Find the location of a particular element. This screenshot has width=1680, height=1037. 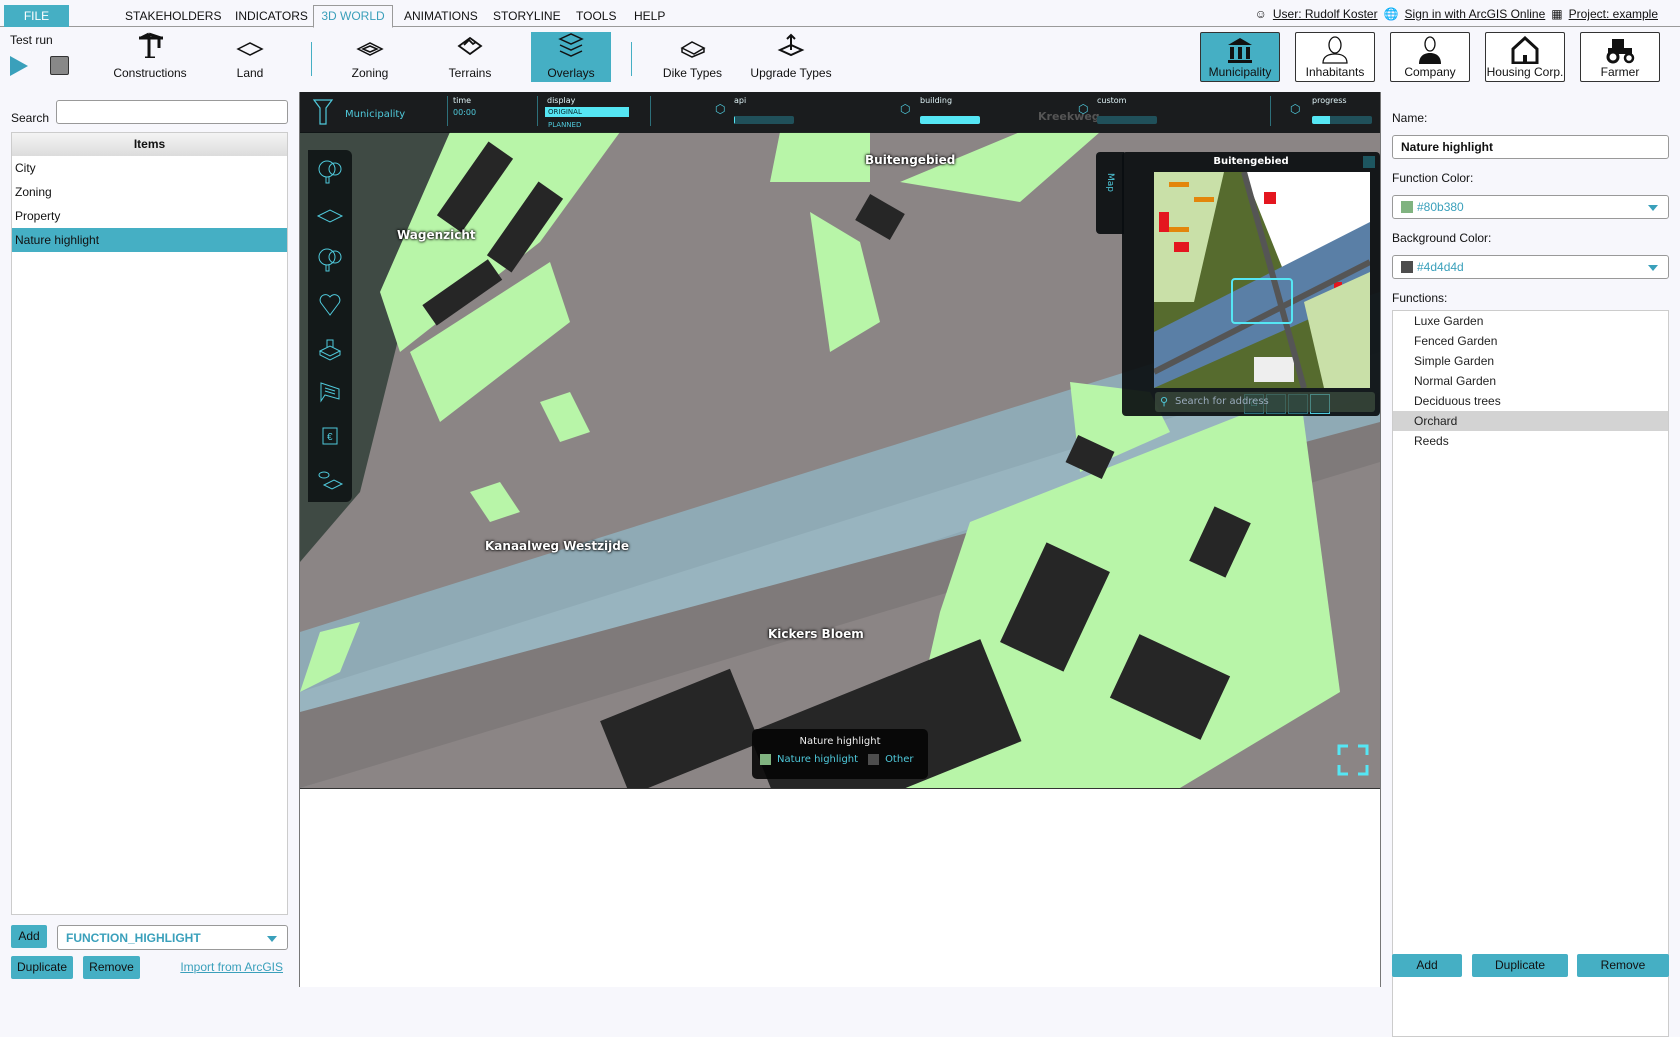

minimap-image is located at coordinates (1262, 280).